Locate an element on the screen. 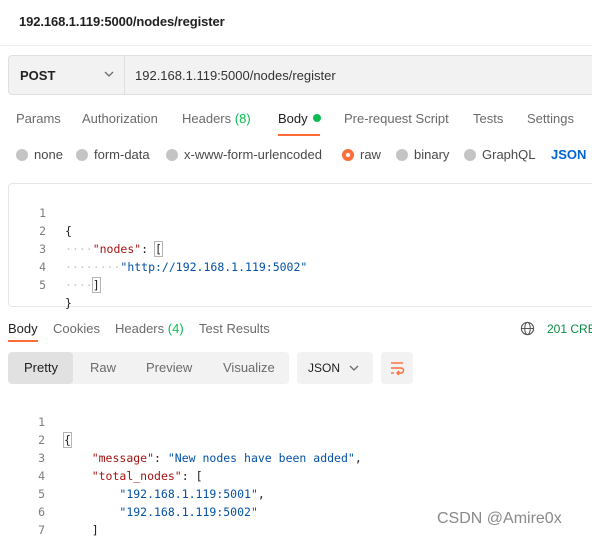 The width and height of the screenshot is (592, 536). response-tabs: Body Cookies Headers (4) Test Results is located at coordinates (296, 332).